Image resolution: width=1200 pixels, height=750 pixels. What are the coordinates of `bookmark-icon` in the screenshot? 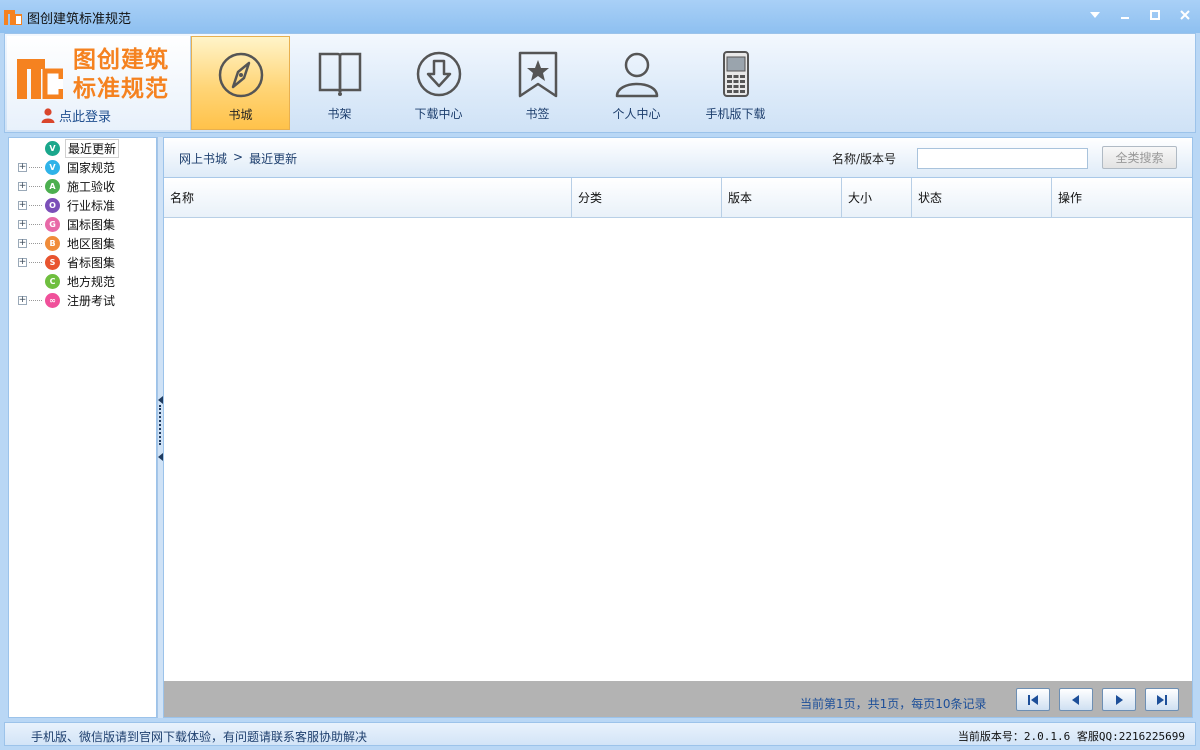 It's located at (537, 74).